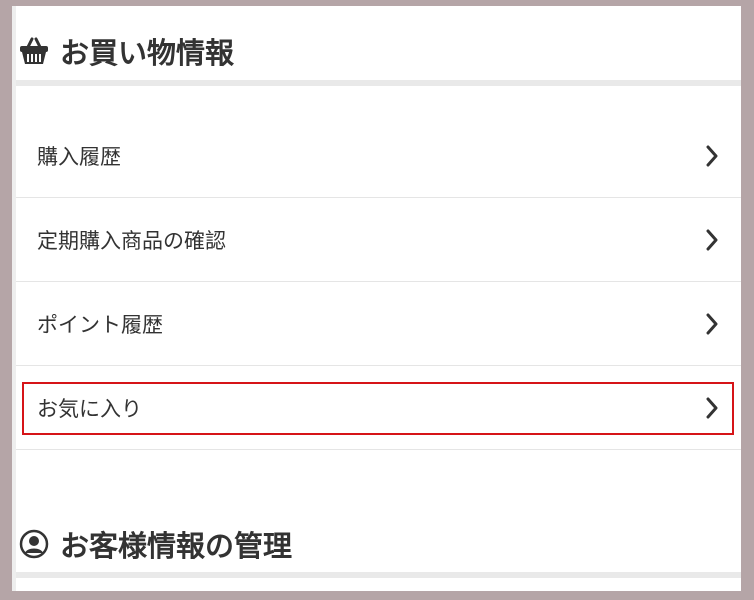 The width and height of the screenshot is (754, 600). What do you see at coordinates (378, 83) in the screenshot?
I see `shopping-section-divider` at bounding box center [378, 83].